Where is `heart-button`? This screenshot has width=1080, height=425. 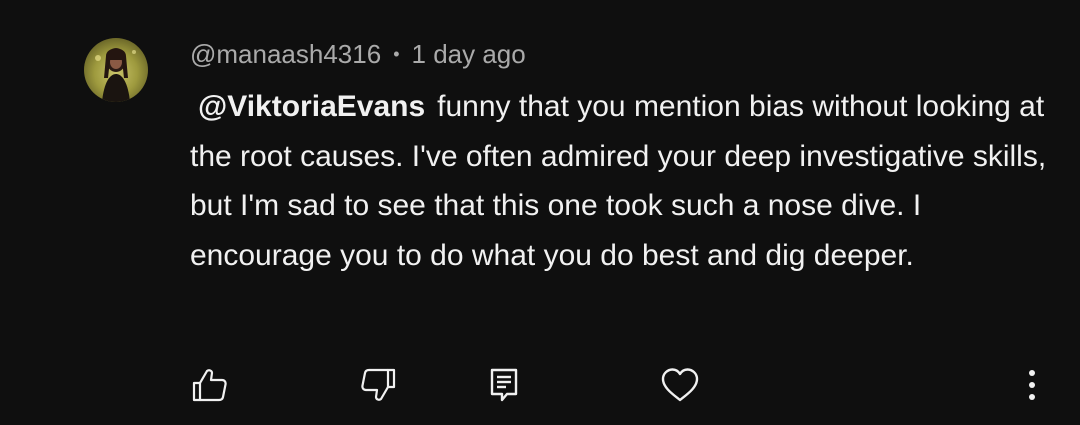 heart-button is located at coordinates (680, 385).